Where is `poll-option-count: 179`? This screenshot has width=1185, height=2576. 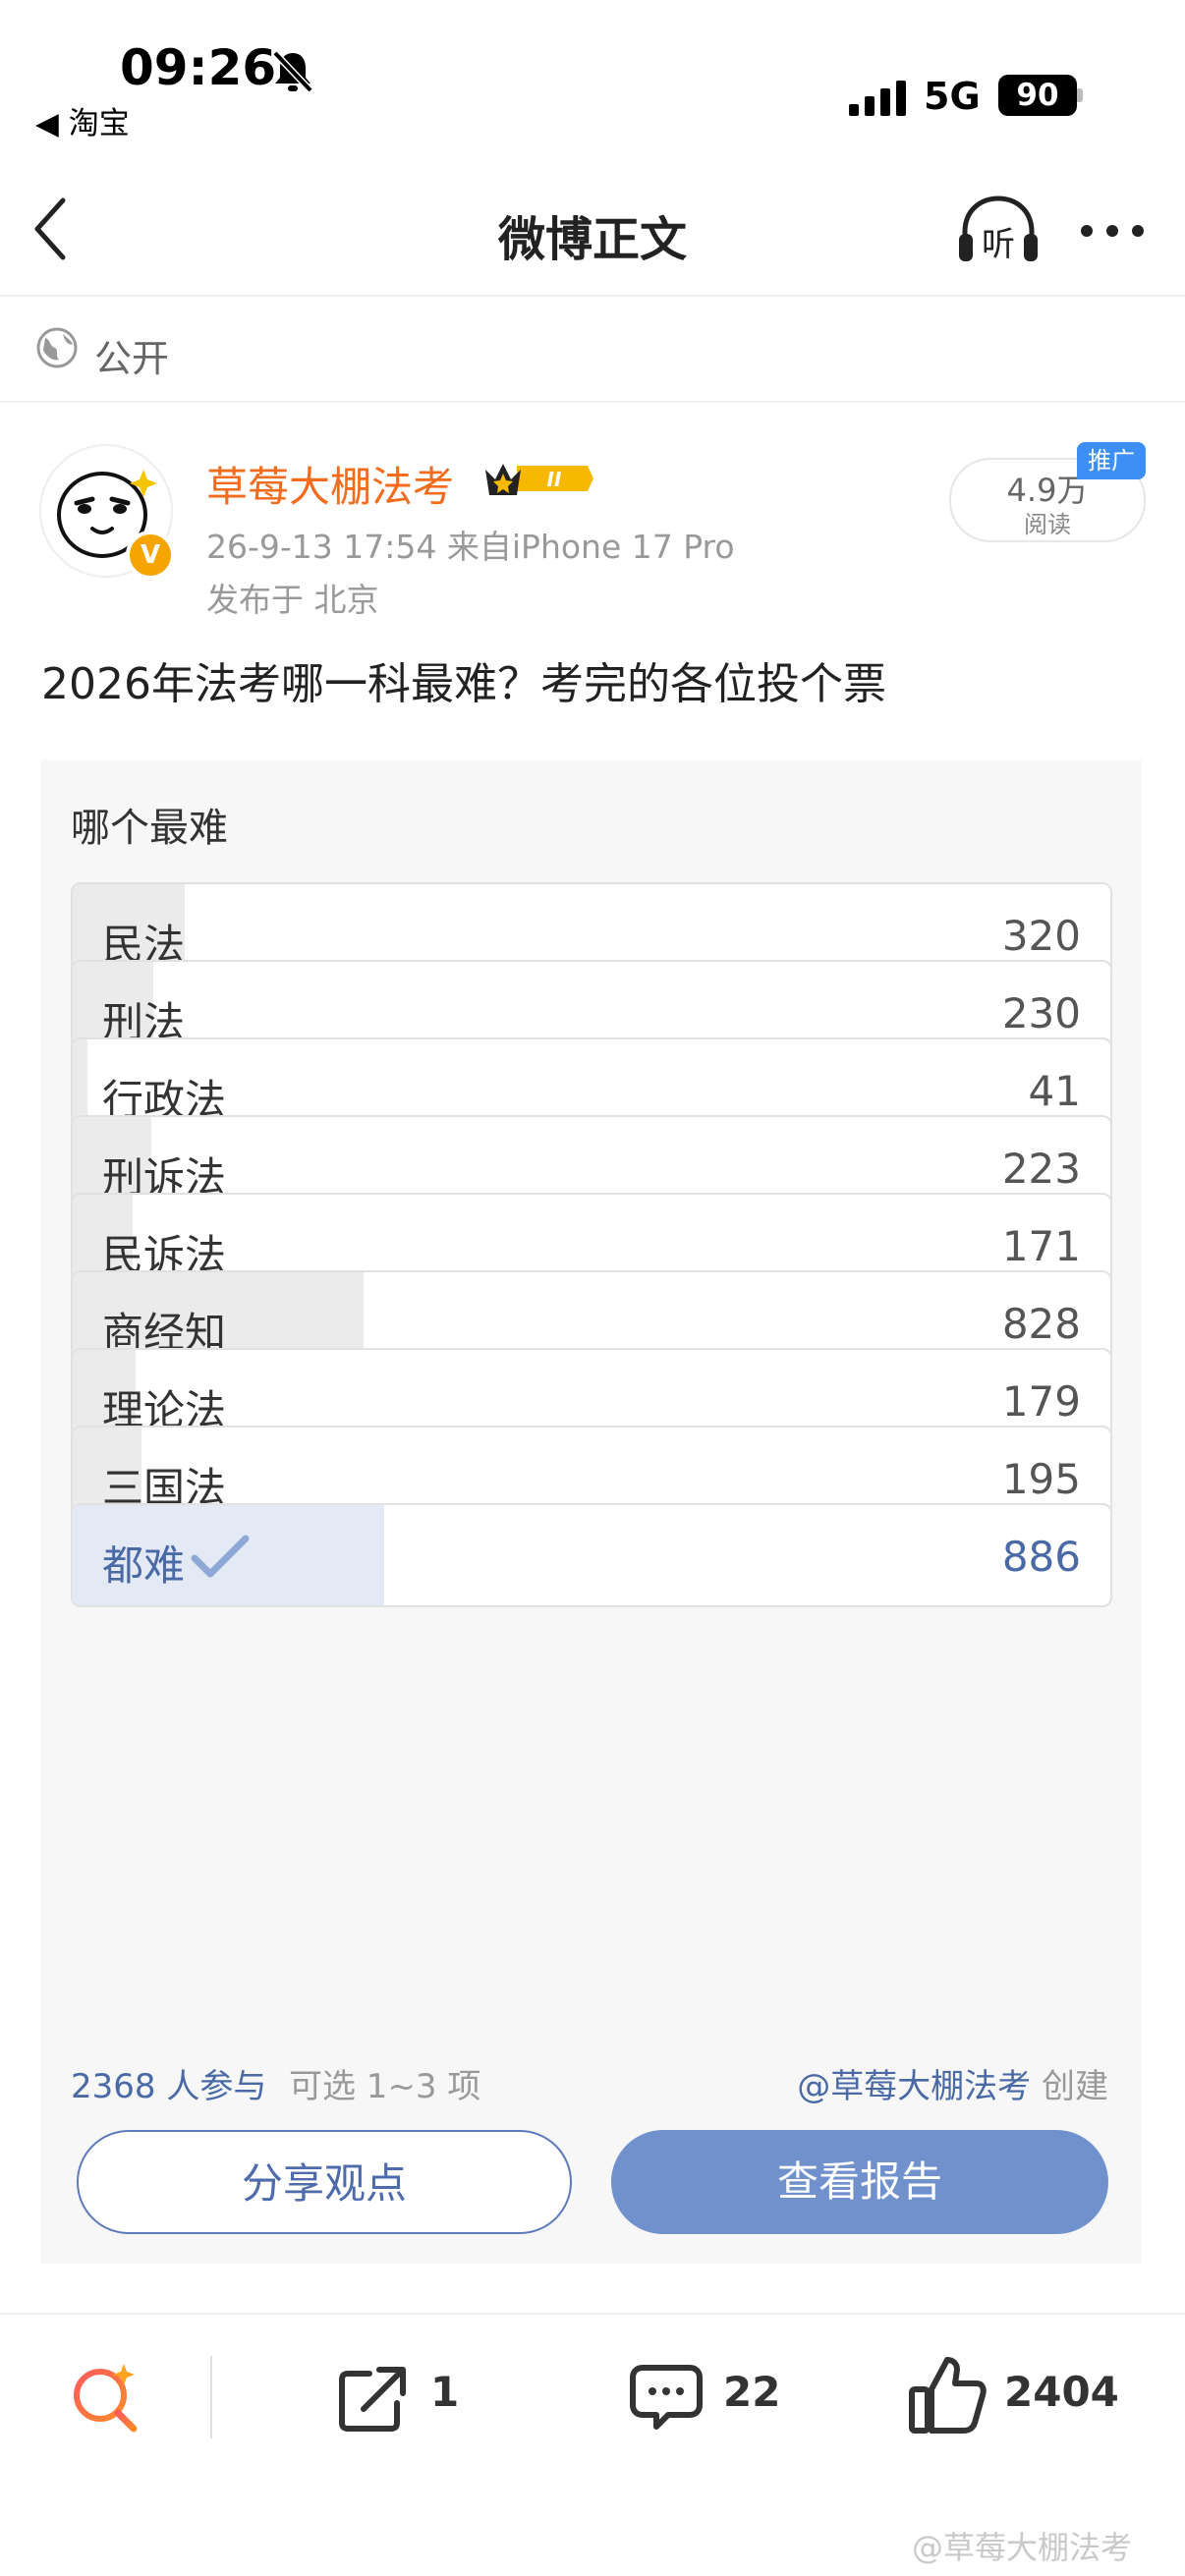 poll-option-count: 179 is located at coordinates (1041, 1401).